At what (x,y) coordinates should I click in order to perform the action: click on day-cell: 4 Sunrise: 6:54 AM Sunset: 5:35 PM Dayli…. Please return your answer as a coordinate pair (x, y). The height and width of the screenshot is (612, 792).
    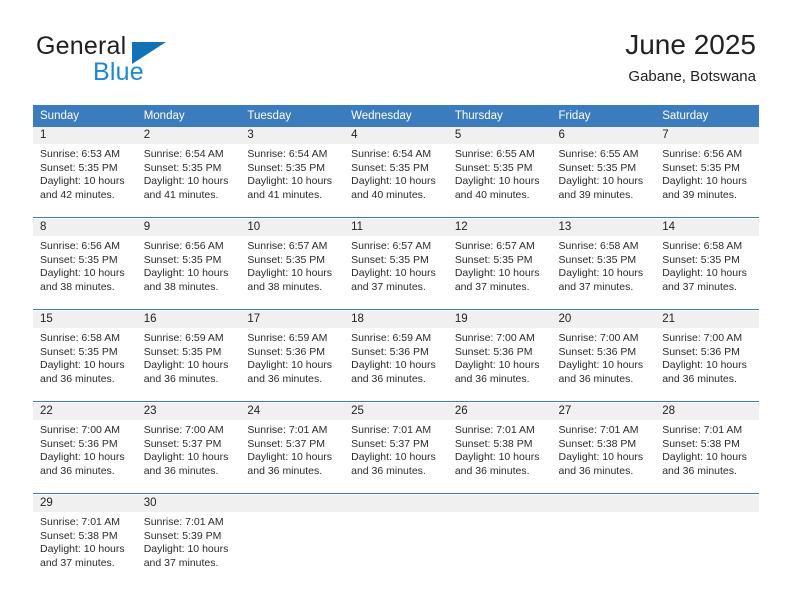
    Looking at the image, I should click on (396, 172).